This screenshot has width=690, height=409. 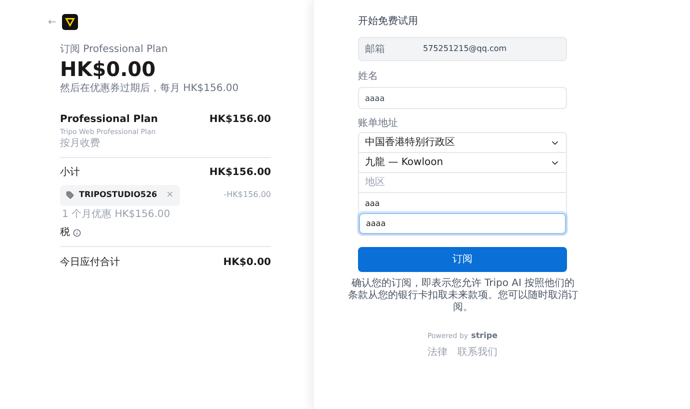 What do you see at coordinates (247, 263) in the screenshot?
I see `total-amount: HK$0.00` at bounding box center [247, 263].